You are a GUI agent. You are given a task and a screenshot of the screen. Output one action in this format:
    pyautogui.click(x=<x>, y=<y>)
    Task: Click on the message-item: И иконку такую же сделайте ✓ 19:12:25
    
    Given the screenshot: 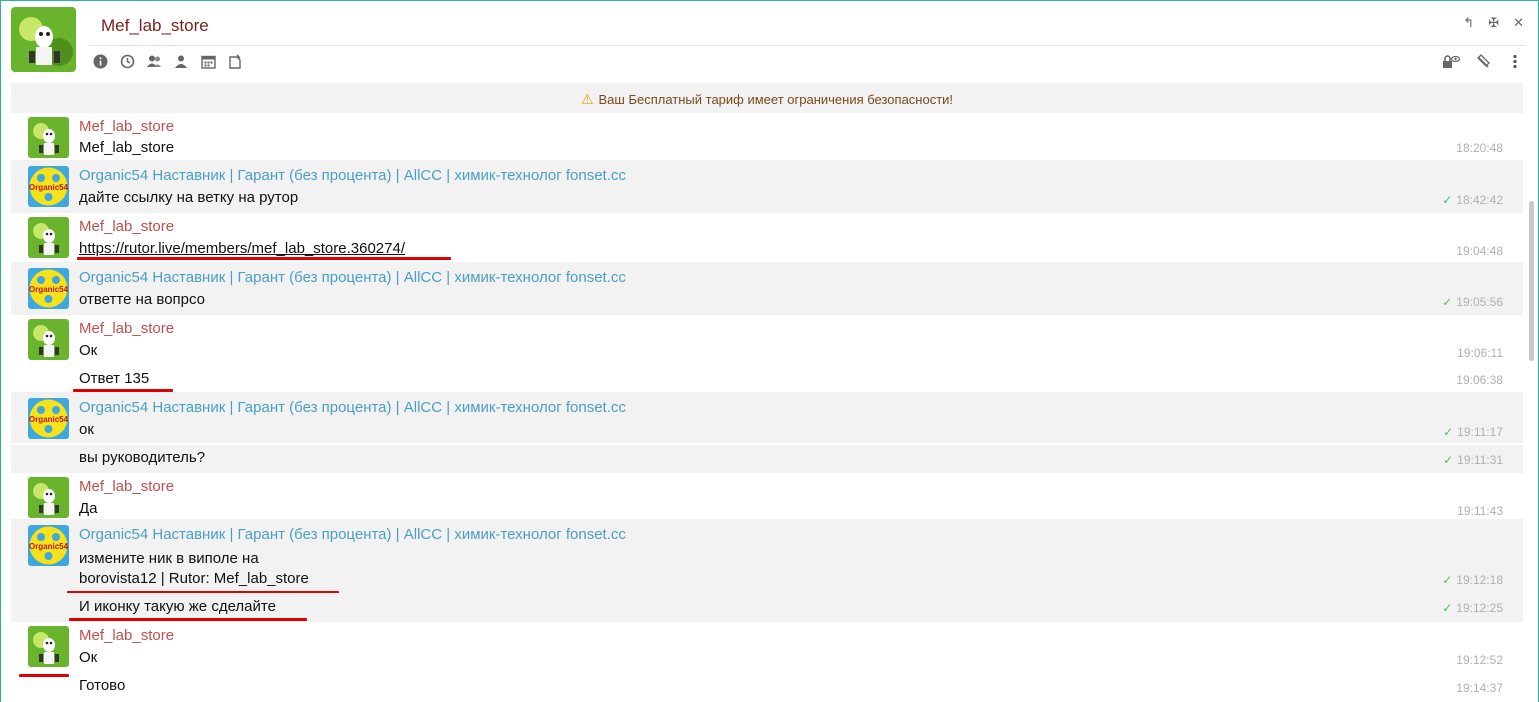 What is the action you would take?
    pyautogui.click(x=767, y=607)
    